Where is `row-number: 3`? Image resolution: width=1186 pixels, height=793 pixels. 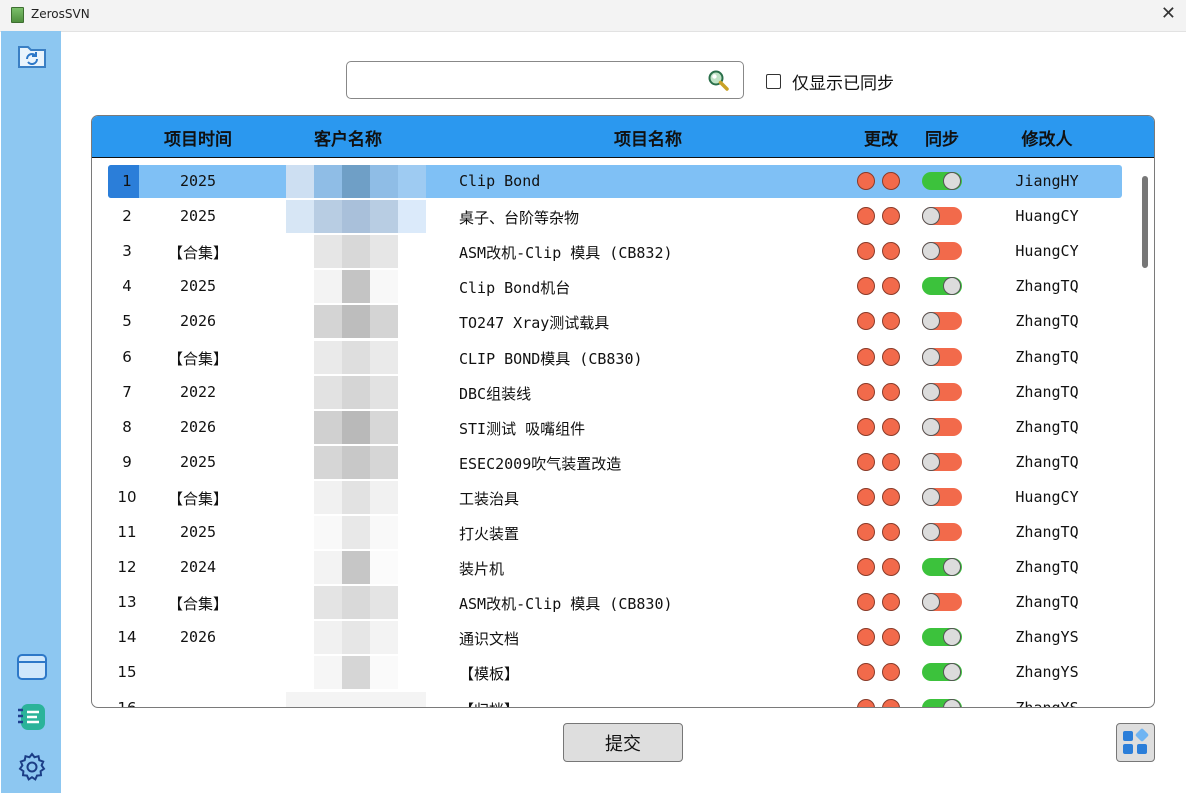
row-number: 3 is located at coordinates (127, 251).